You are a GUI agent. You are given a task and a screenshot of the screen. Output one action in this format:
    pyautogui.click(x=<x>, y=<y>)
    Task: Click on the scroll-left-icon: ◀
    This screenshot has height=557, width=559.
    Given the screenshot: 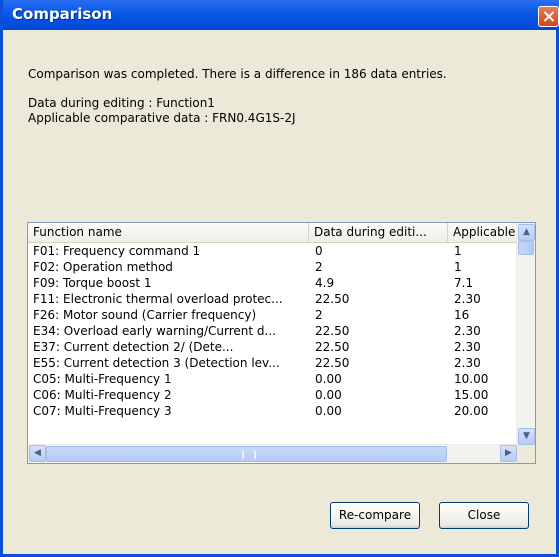 What is the action you would take?
    pyautogui.click(x=37, y=453)
    